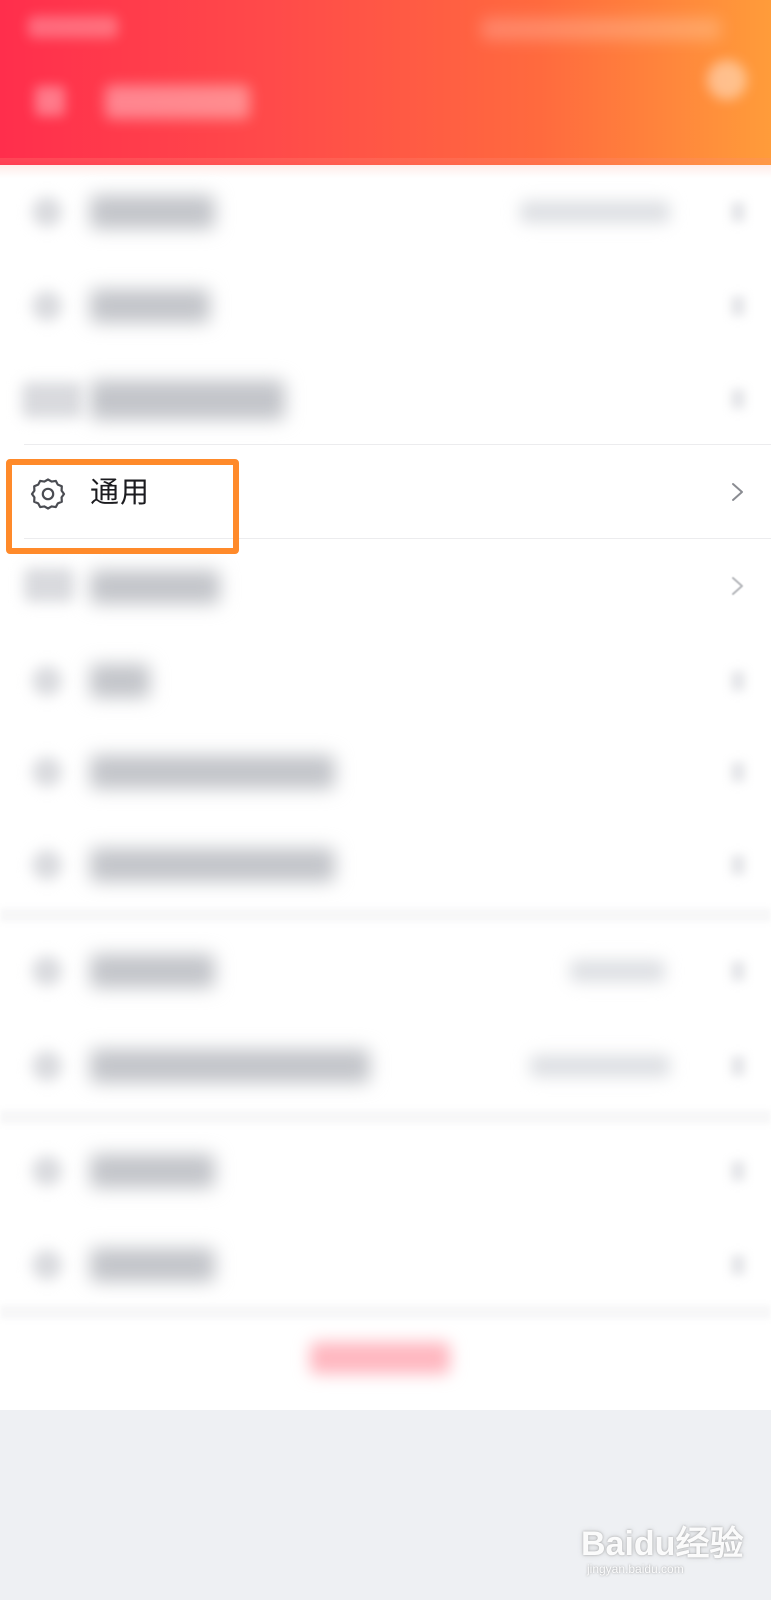  I want to click on settings-row-general: 通用, so click(385, 492).